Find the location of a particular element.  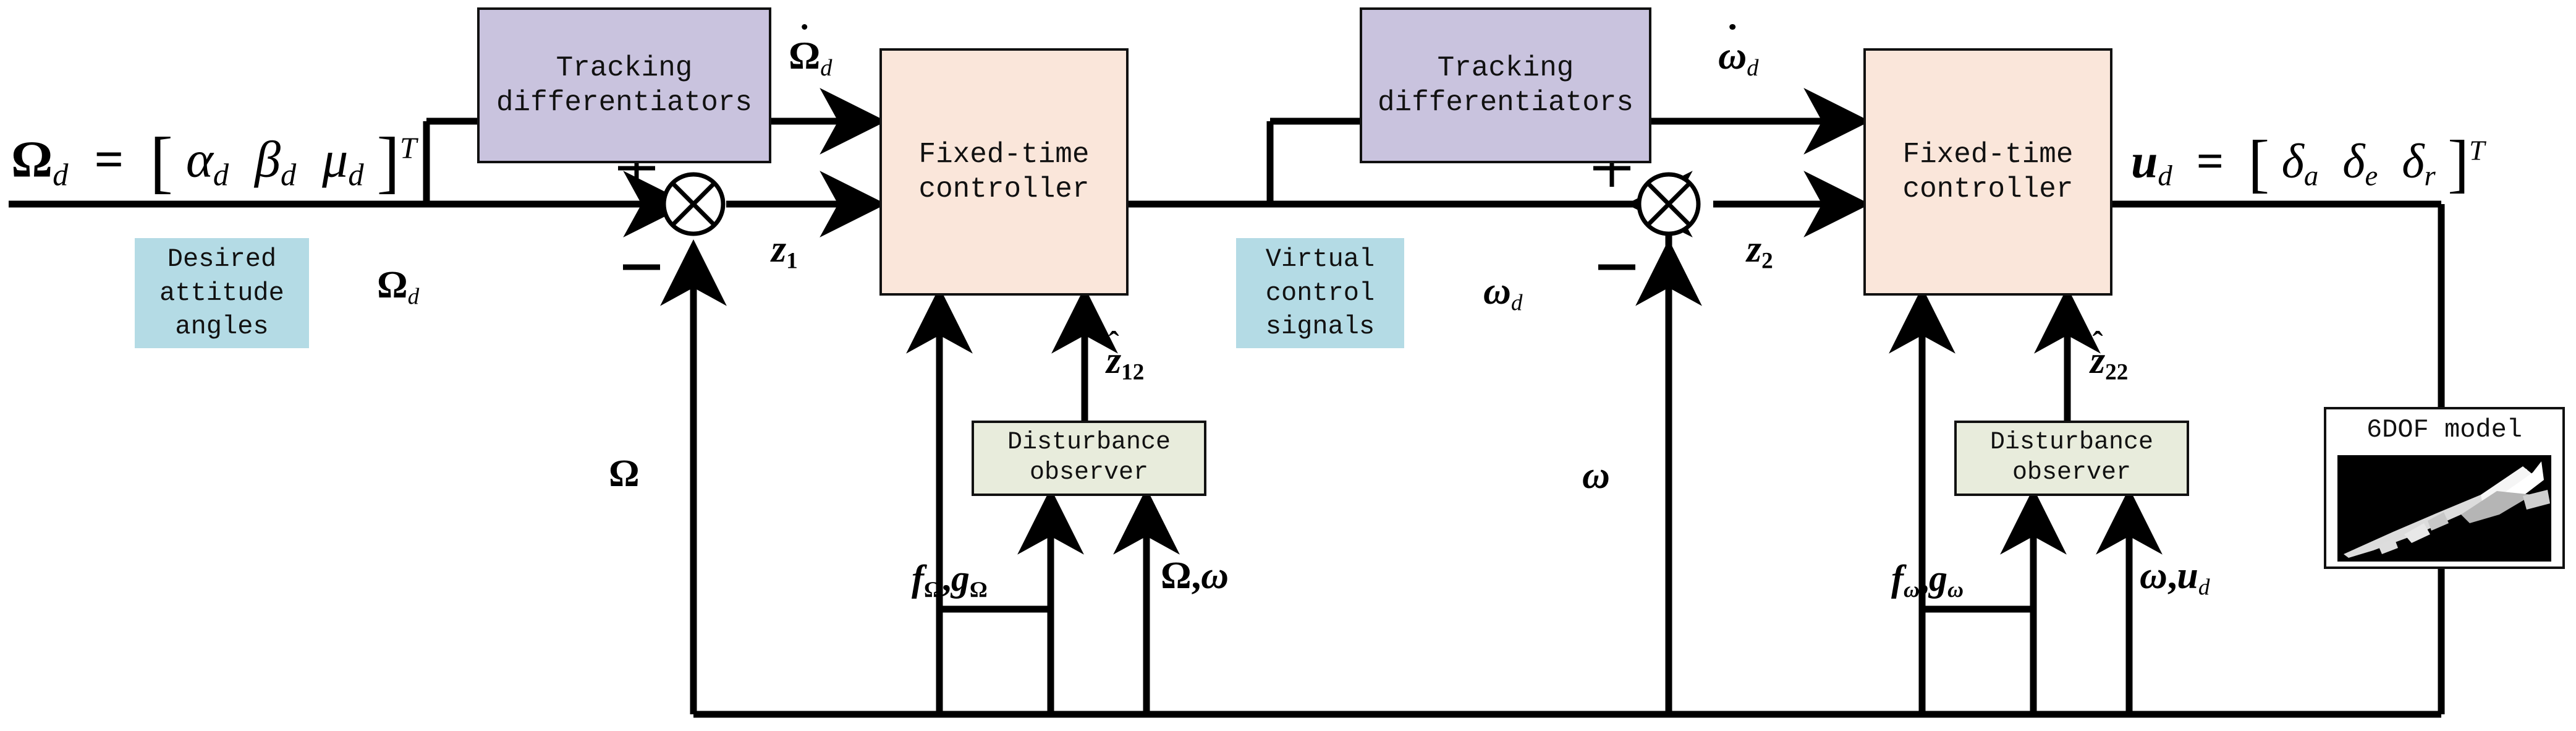

annotation-virtual-control-signals: Virtual control signals is located at coordinates (1320, 293).